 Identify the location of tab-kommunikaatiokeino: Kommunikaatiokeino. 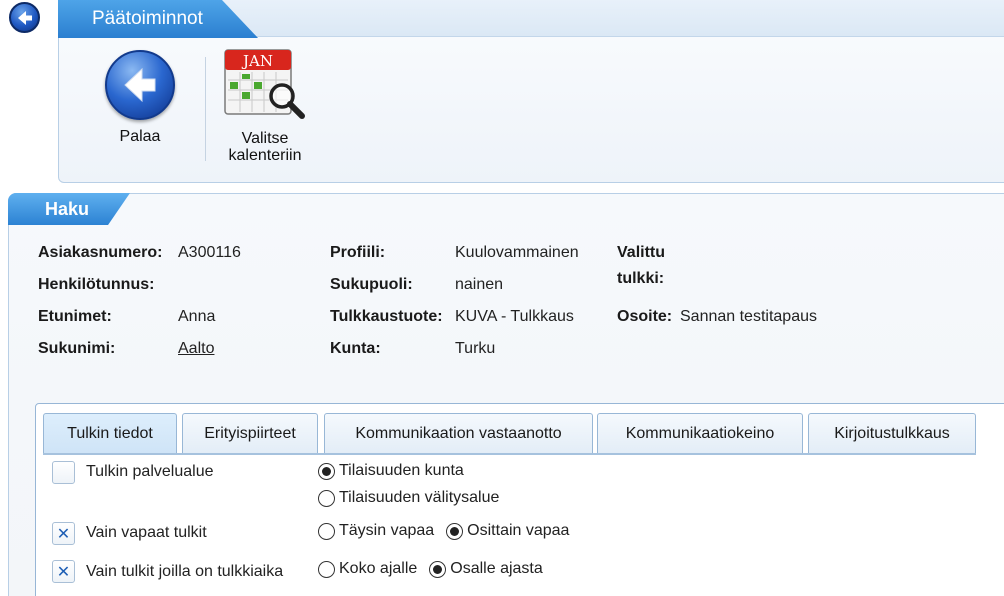
(700, 433).